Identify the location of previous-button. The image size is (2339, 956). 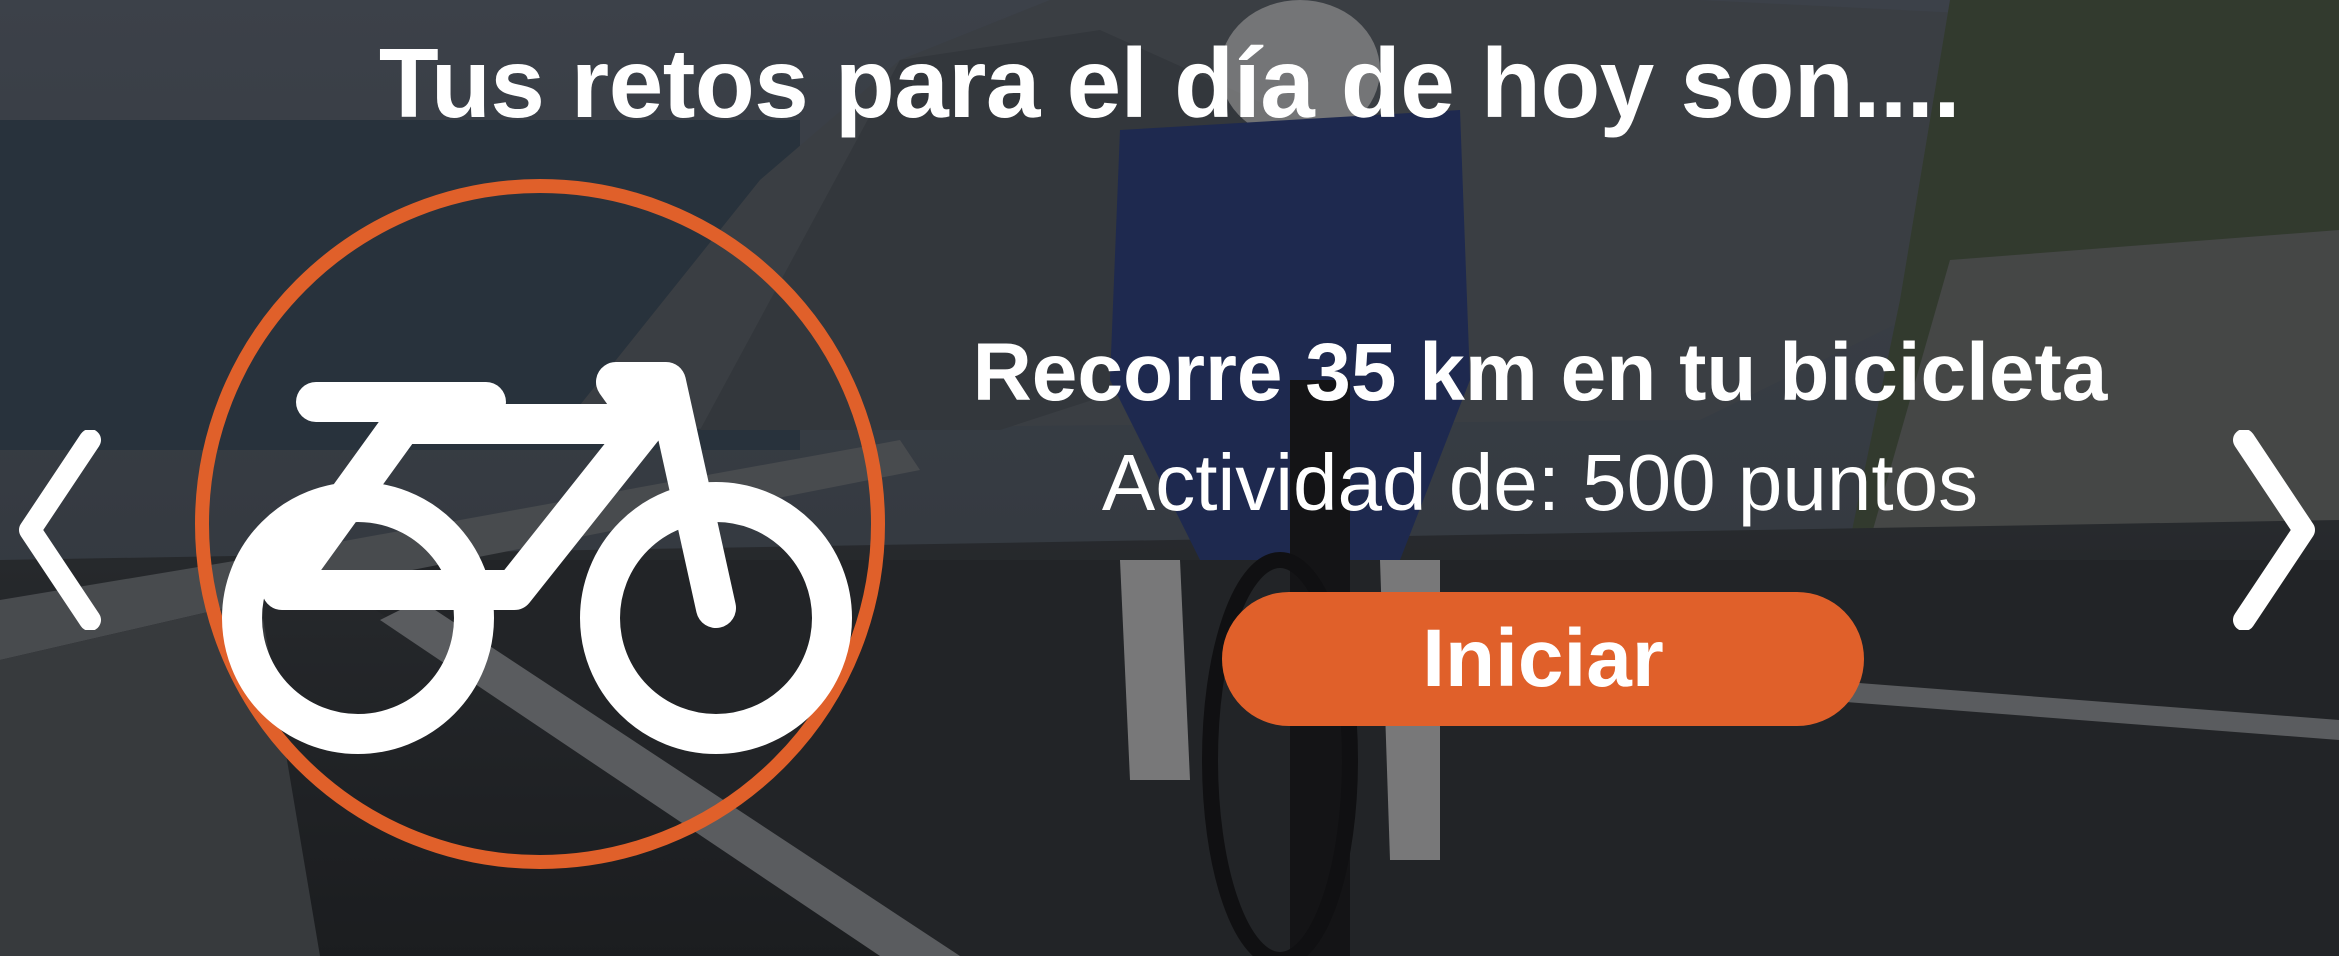
(60, 530).